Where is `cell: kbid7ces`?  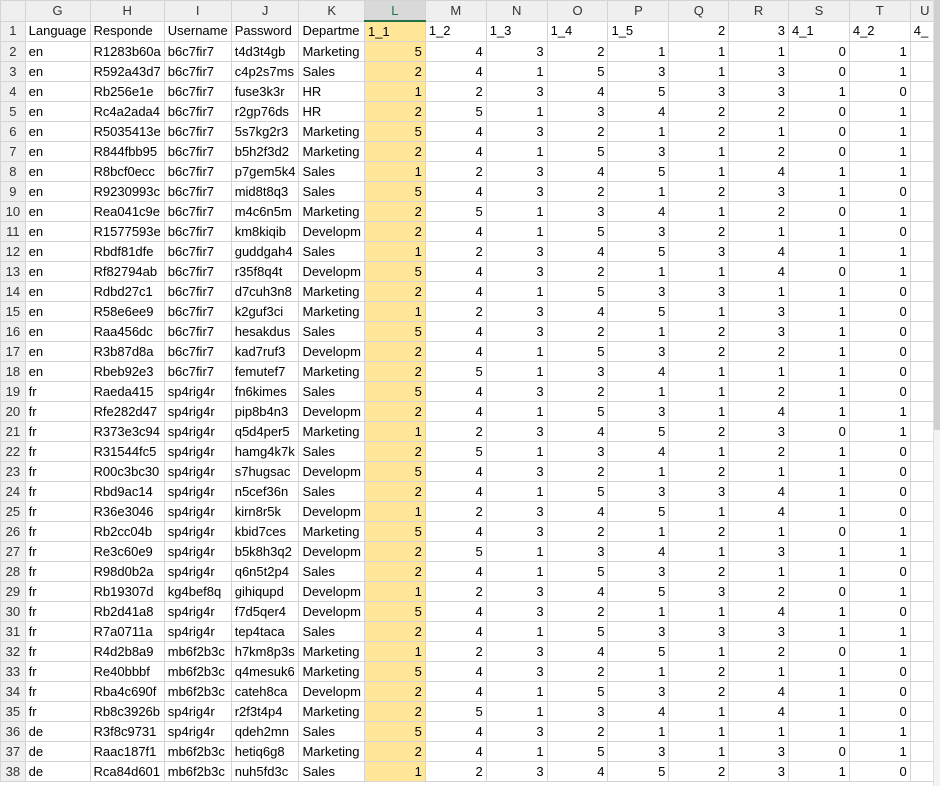
cell: kbid7ces is located at coordinates (265, 531).